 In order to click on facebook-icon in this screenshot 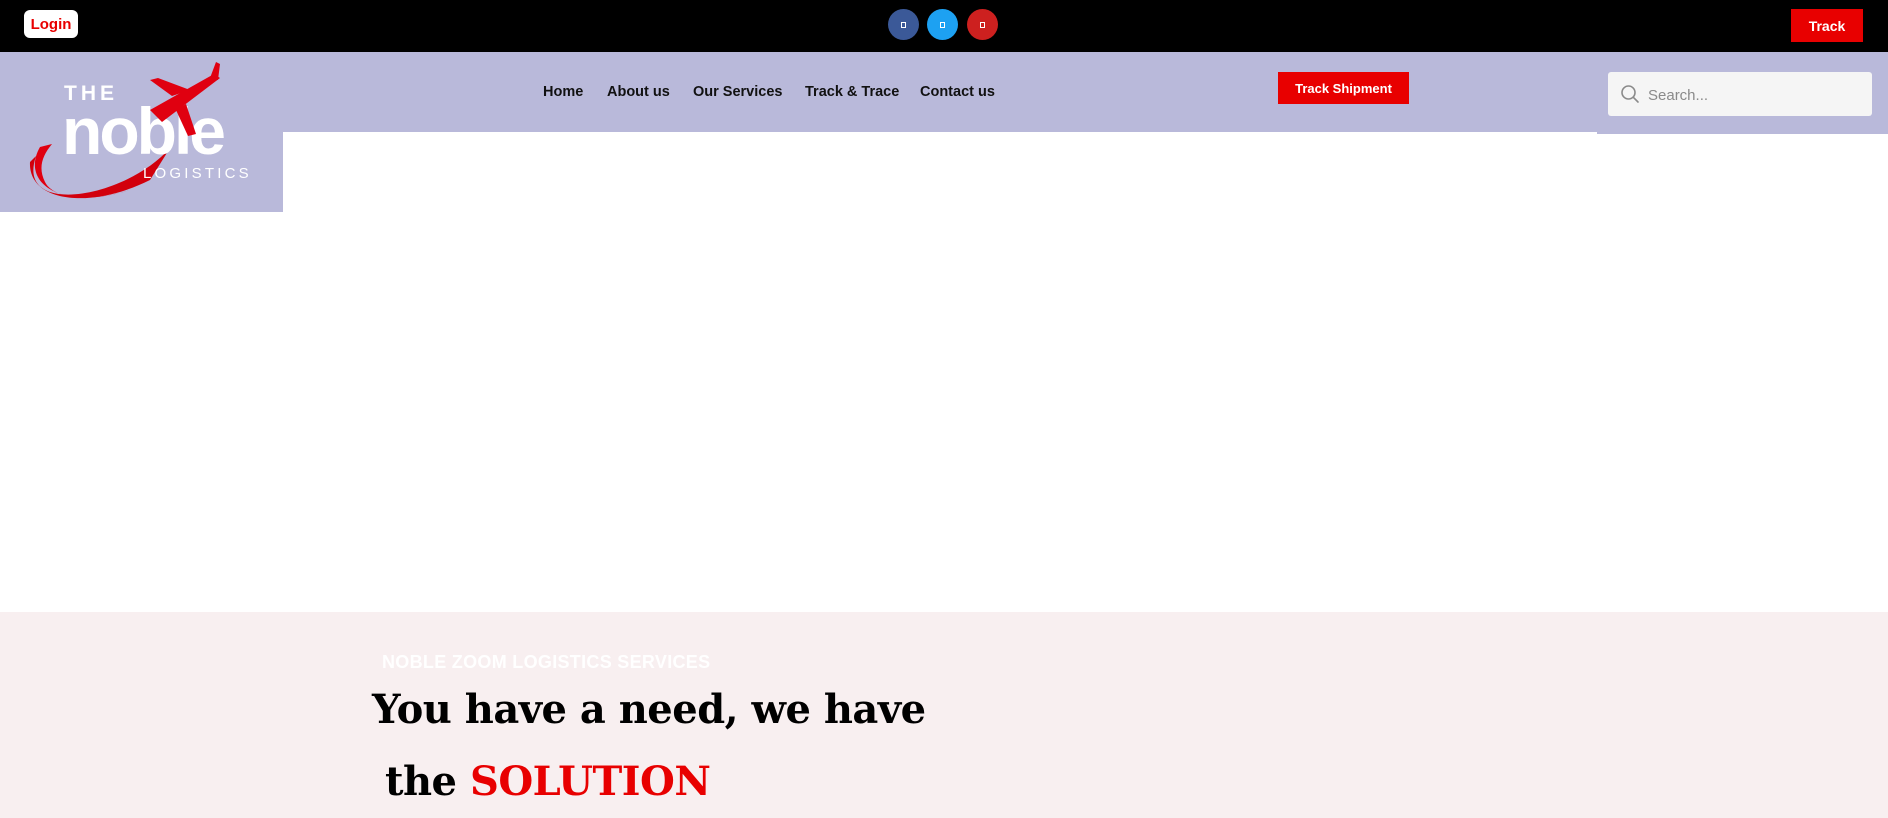, I will do `click(903, 24)`.